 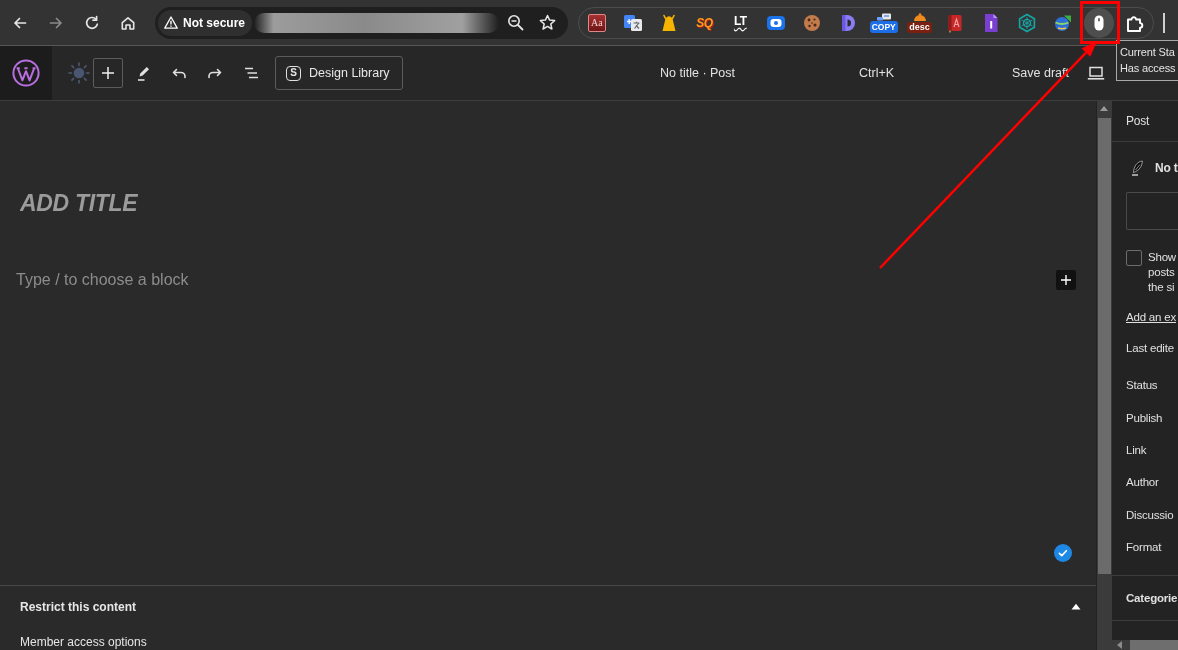 I want to click on arrow-up-icon, so click(x=1104, y=108).